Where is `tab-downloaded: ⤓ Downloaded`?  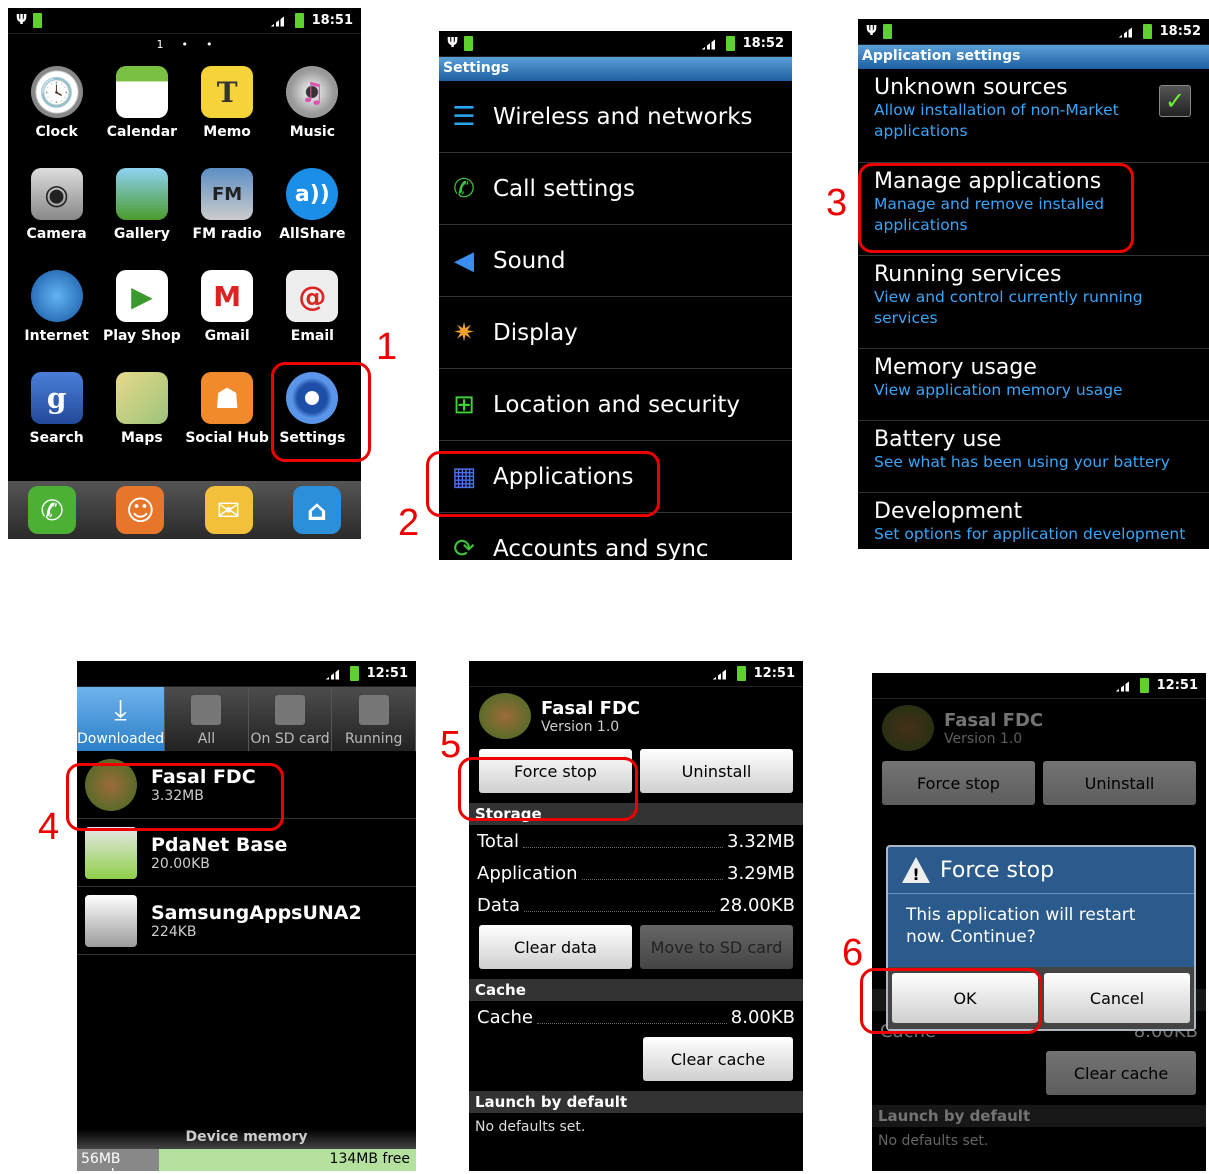
tab-downloaded: ⤓ Downloaded is located at coordinates (121, 719).